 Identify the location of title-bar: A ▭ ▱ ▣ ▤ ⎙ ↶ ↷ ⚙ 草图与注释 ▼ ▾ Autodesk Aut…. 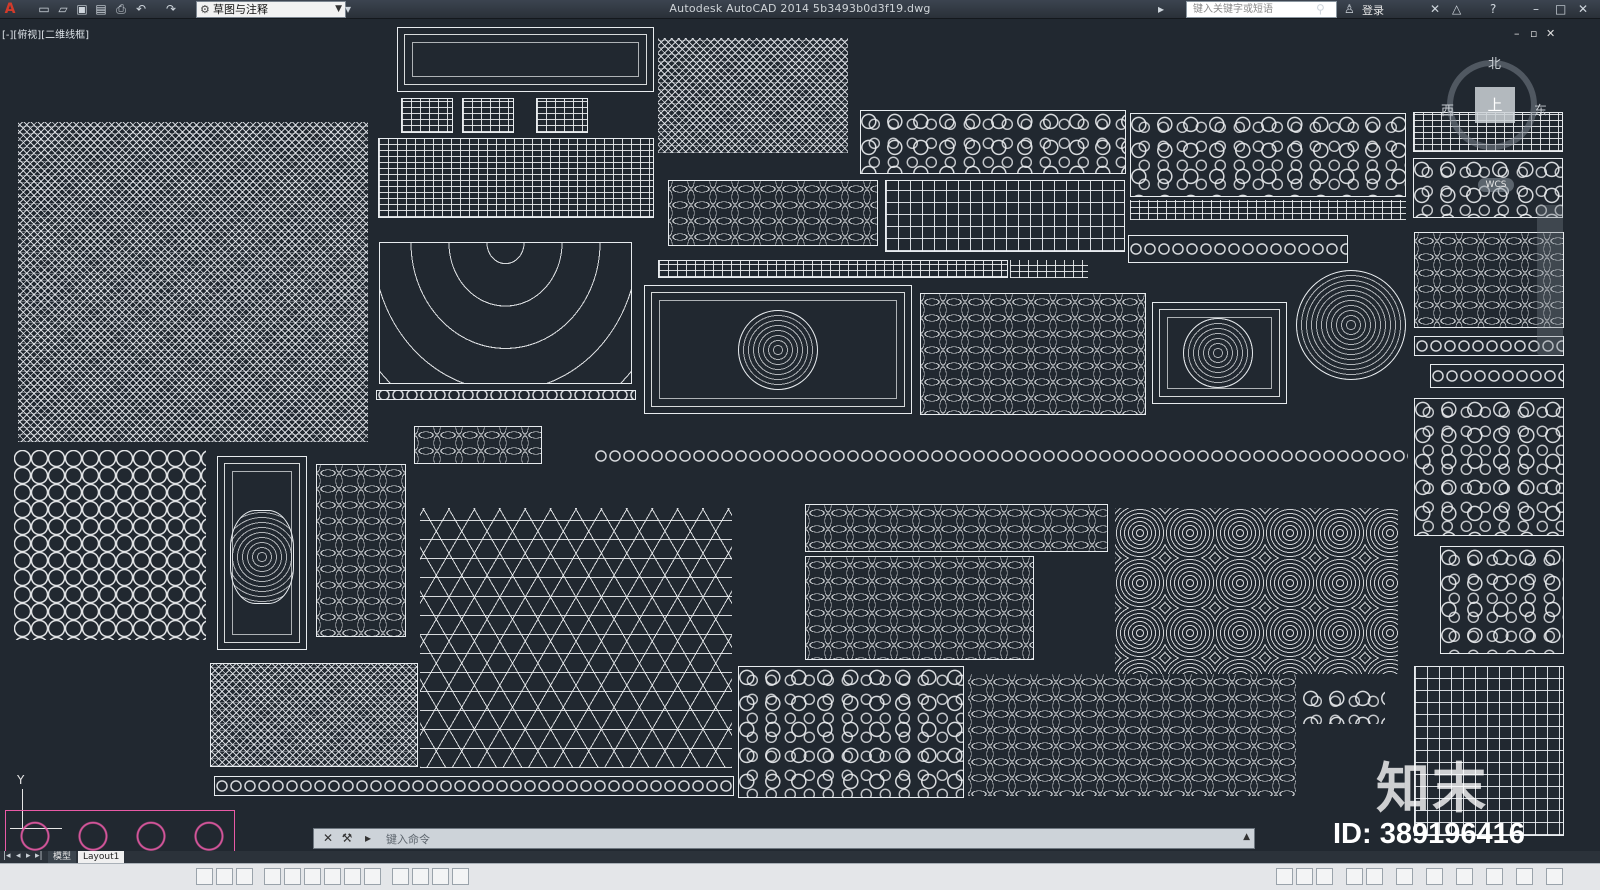
(800, 9).